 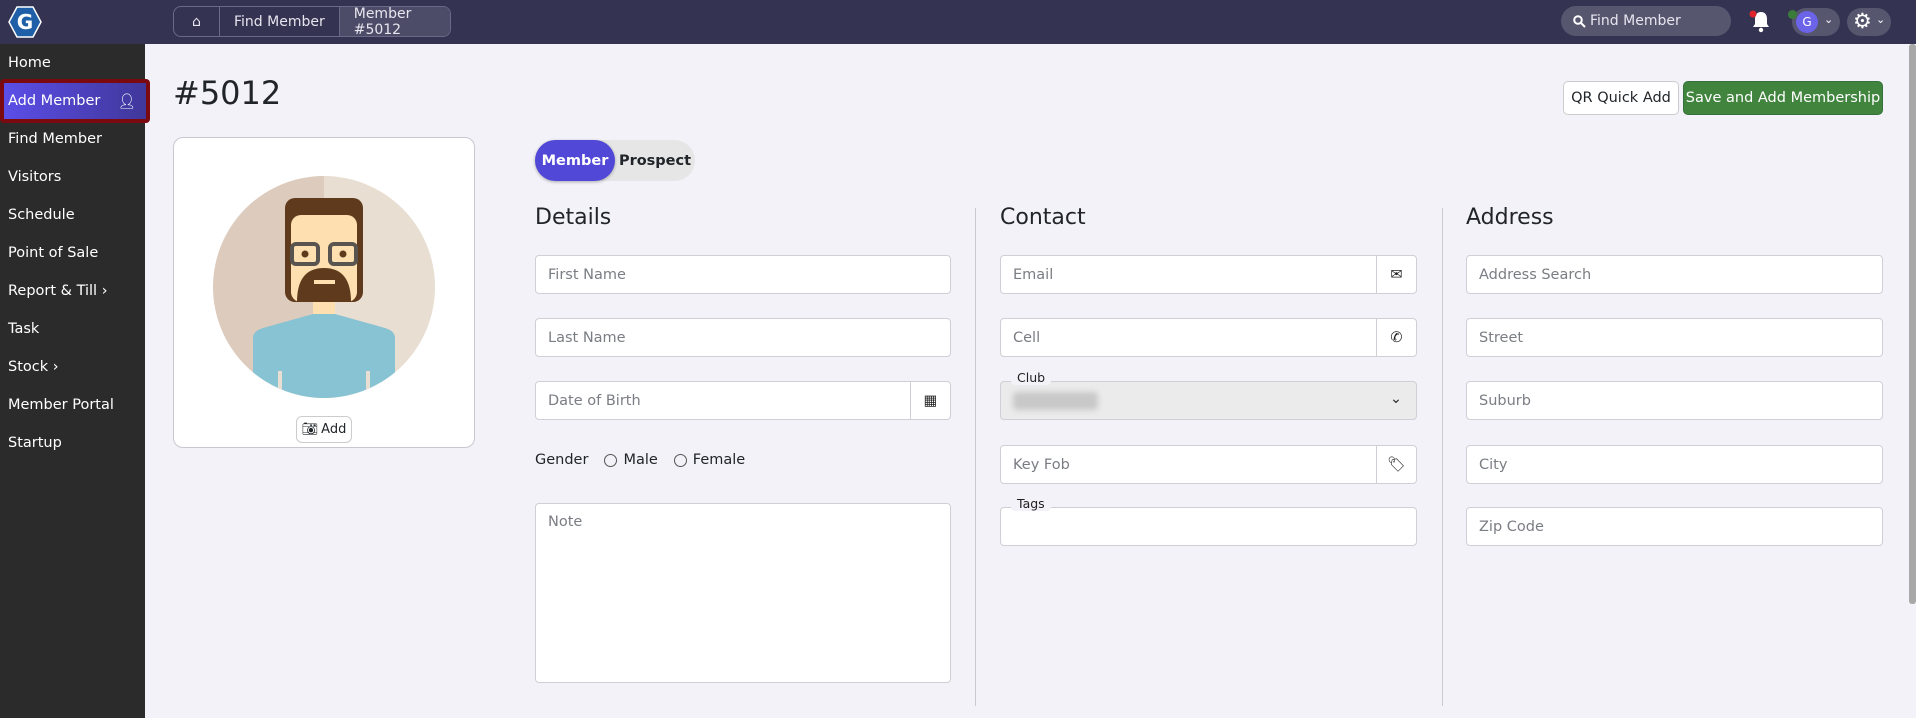 What do you see at coordinates (930, 400) in the screenshot?
I see `calendar-icon: ▦` at bounding box center [930, 400].